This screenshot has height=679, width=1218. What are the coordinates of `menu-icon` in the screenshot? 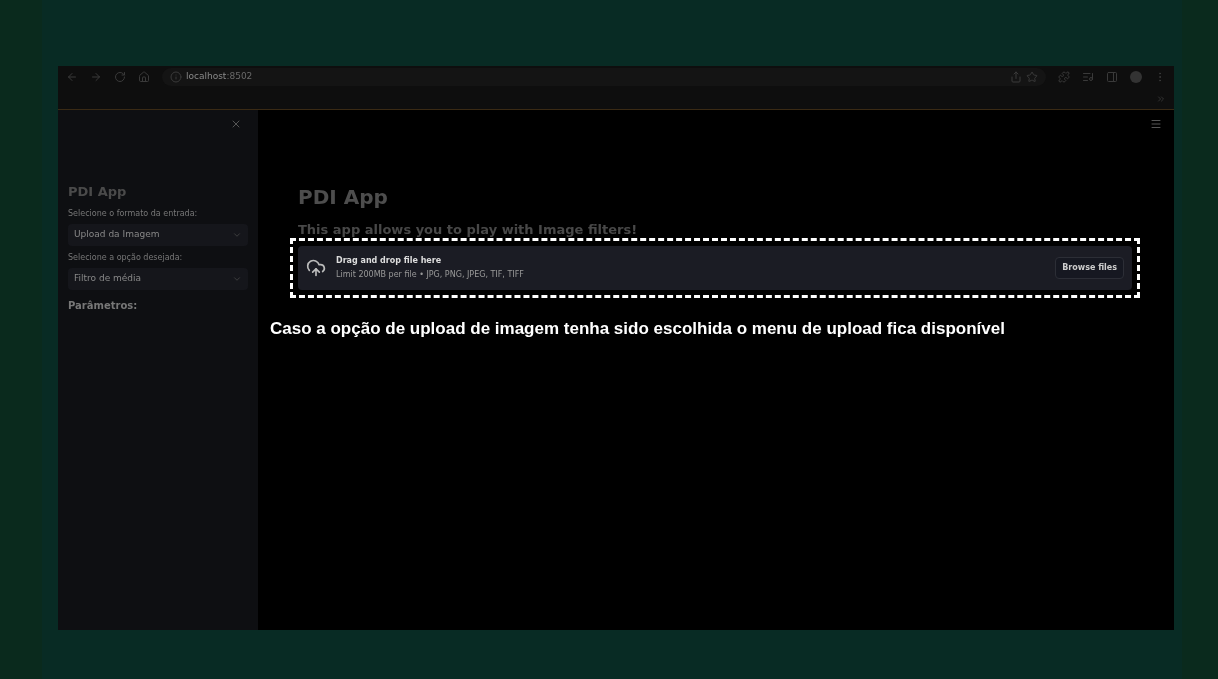 It's located at (1156, 124).